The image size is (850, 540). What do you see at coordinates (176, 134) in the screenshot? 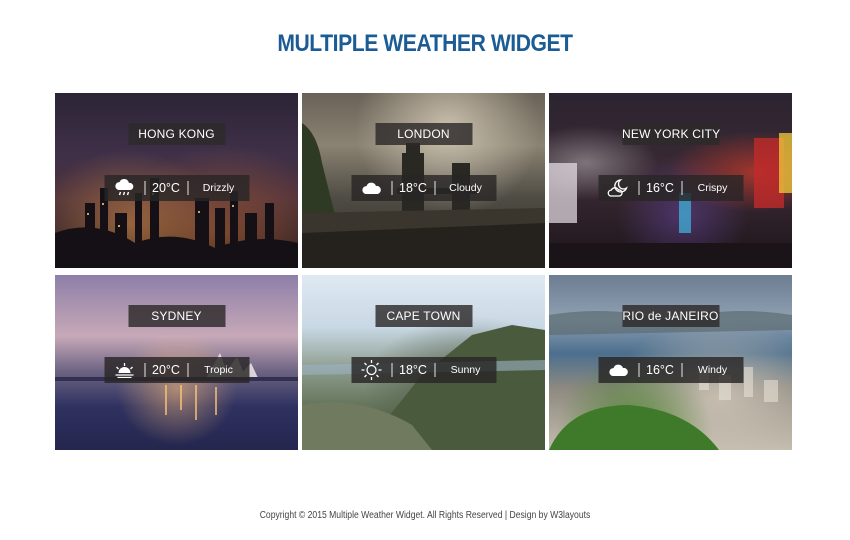
I see `city-name: HONG KONG` at bounding box center [176, 134].